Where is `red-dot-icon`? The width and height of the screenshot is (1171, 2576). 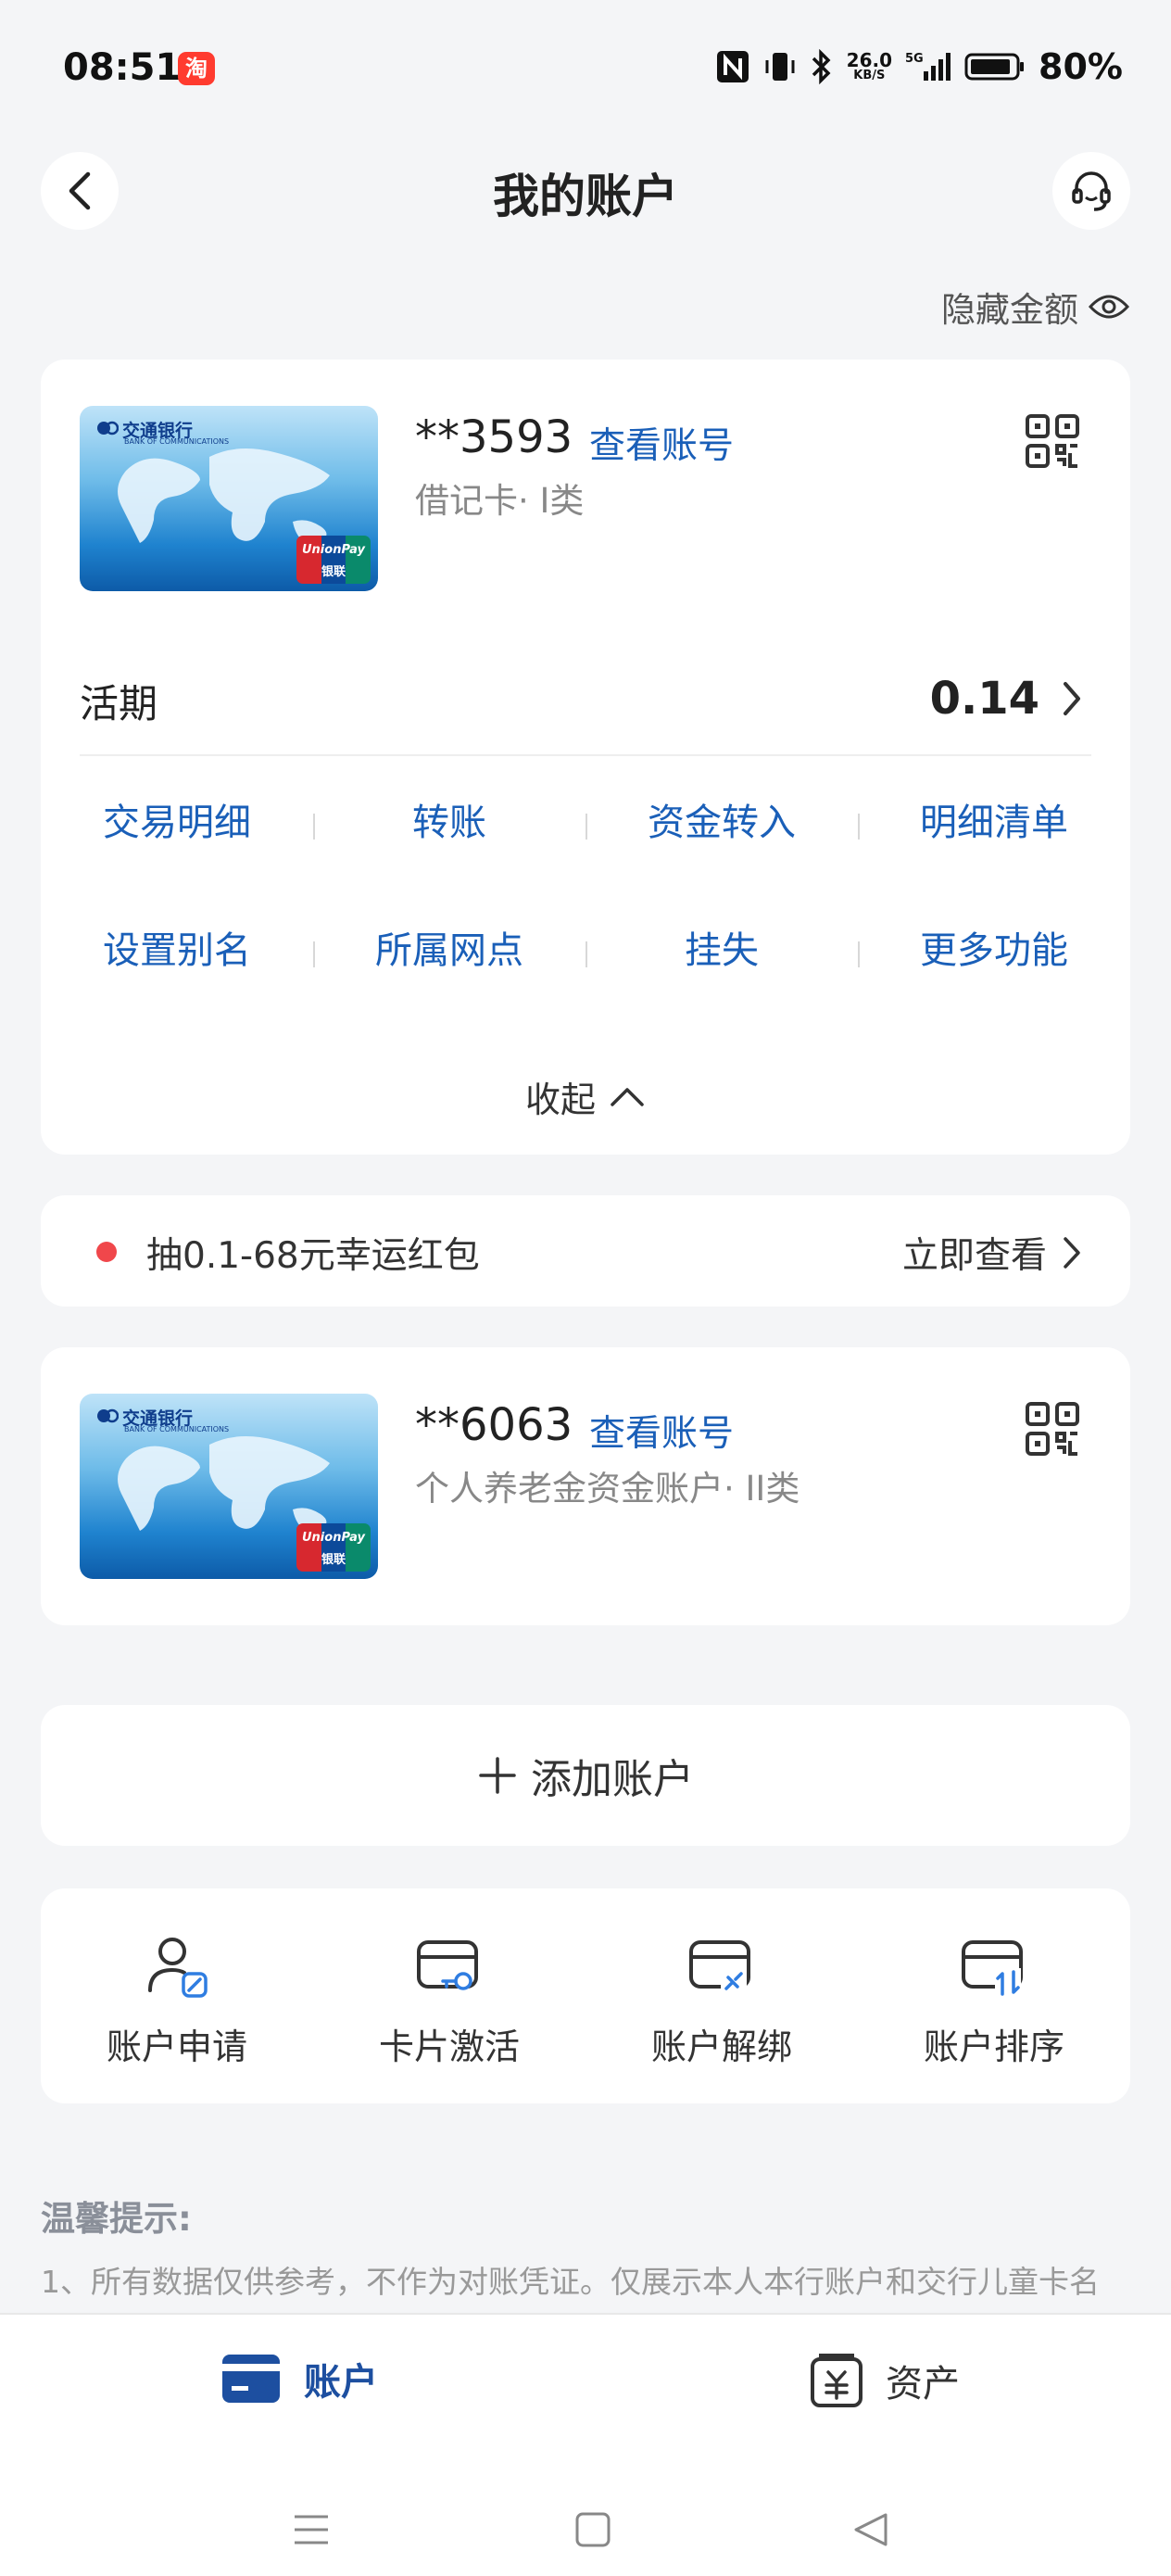
red-dot-icon is located at coordinates (107, 1252).